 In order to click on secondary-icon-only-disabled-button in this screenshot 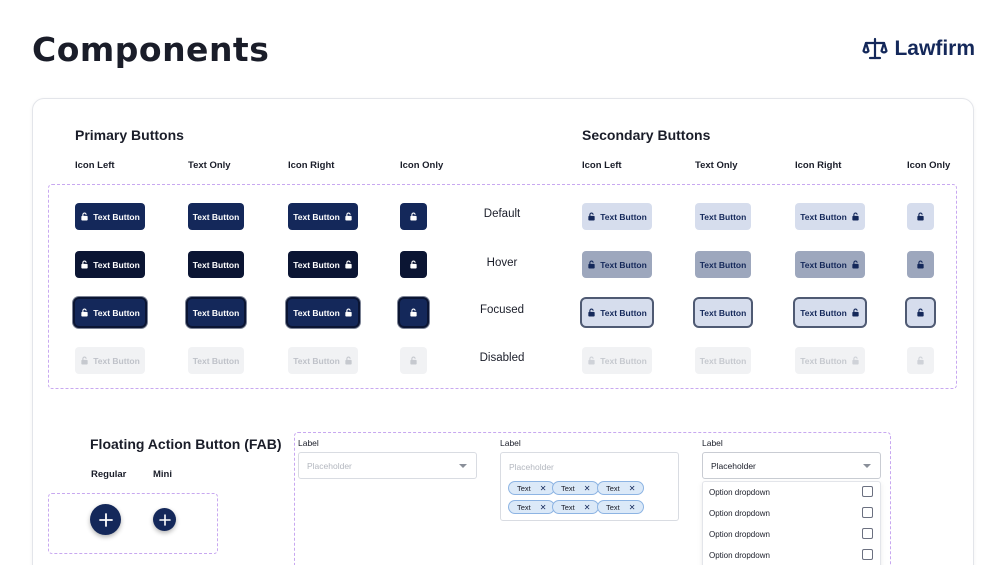, I will do `click(920, 360)`.